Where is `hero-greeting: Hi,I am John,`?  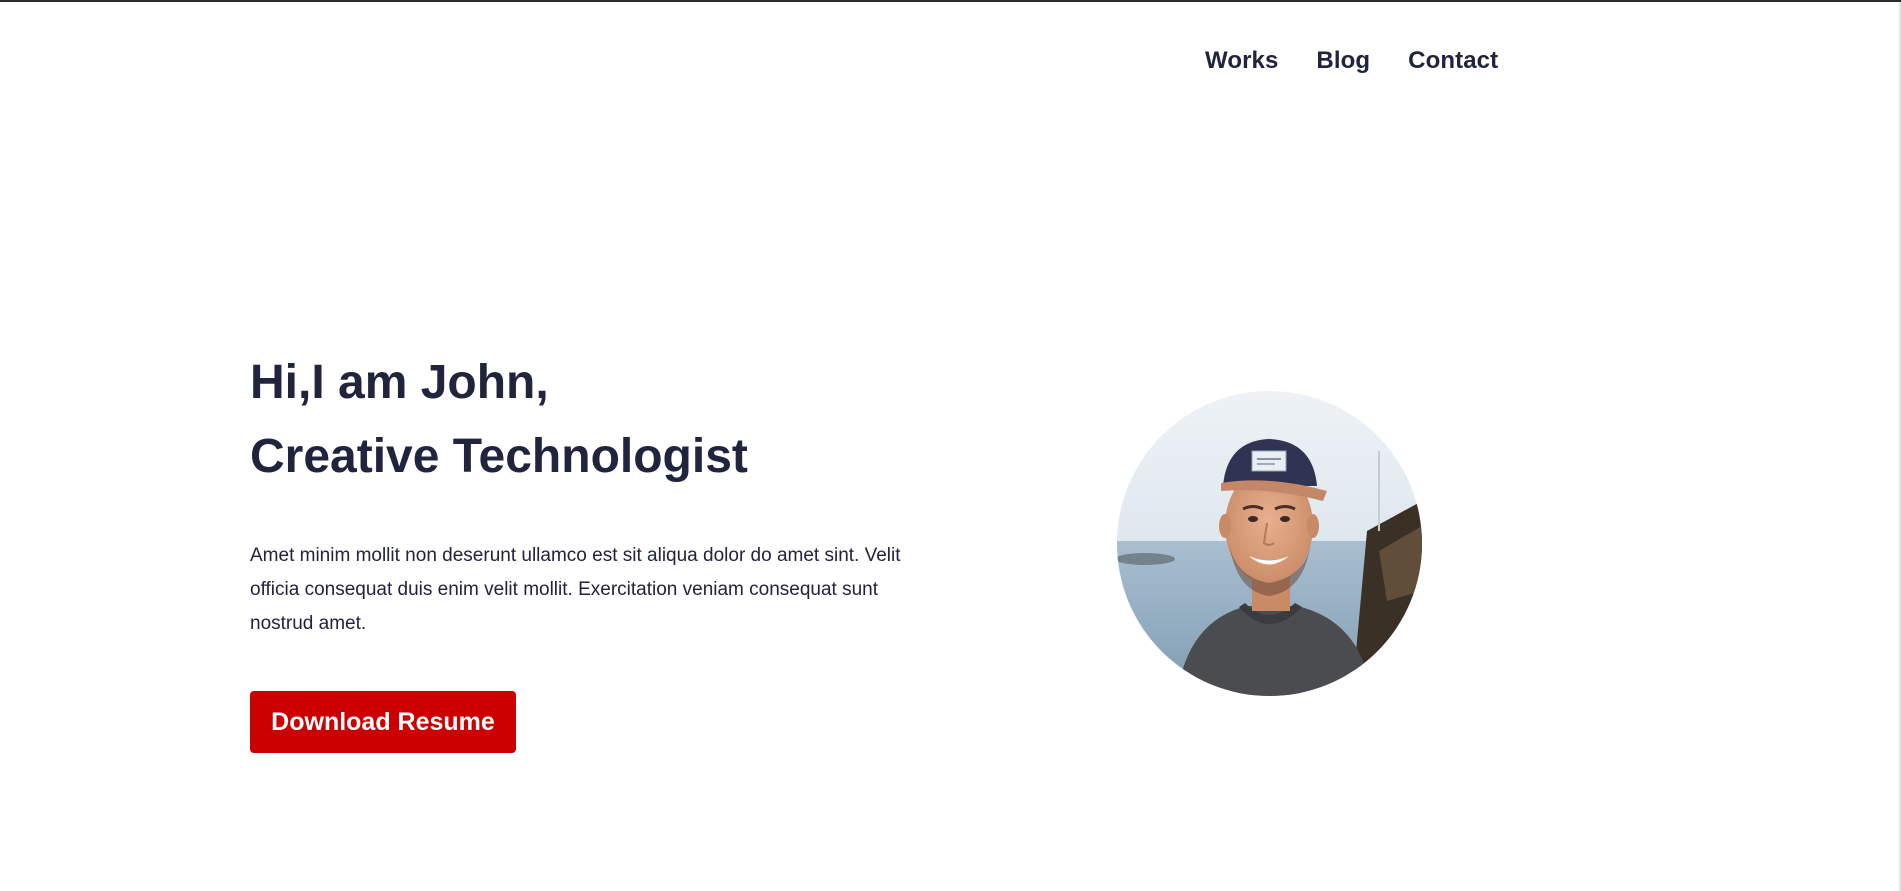 hero-greeting: Hi,I am John, is located at coordinates (399, 382).